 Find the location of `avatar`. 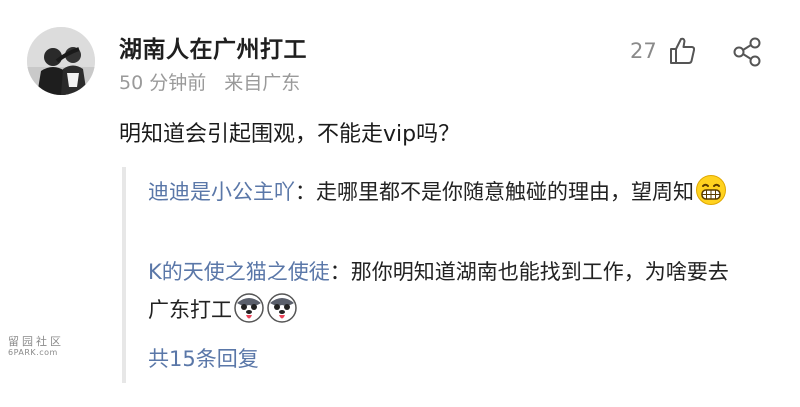

avatar is located at coordinates (61, 61).